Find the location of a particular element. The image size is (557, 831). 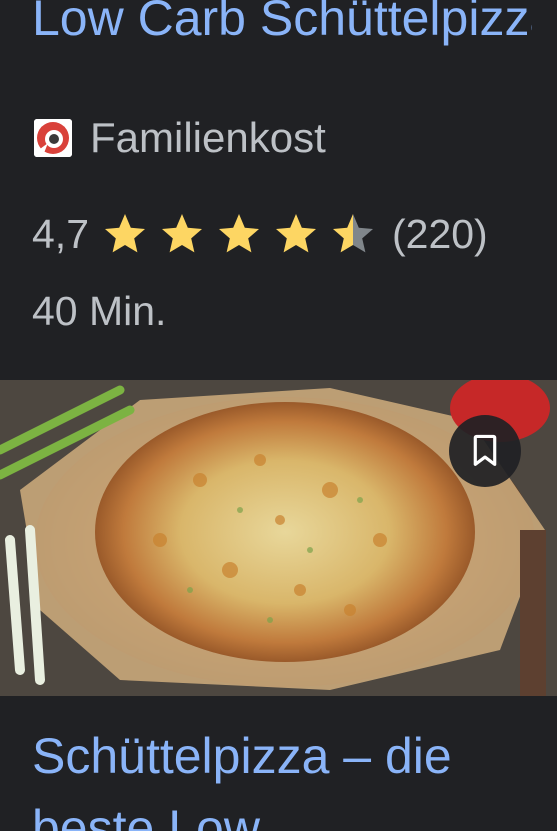

source-name: Familienkost is located at coordinates (208, 137).